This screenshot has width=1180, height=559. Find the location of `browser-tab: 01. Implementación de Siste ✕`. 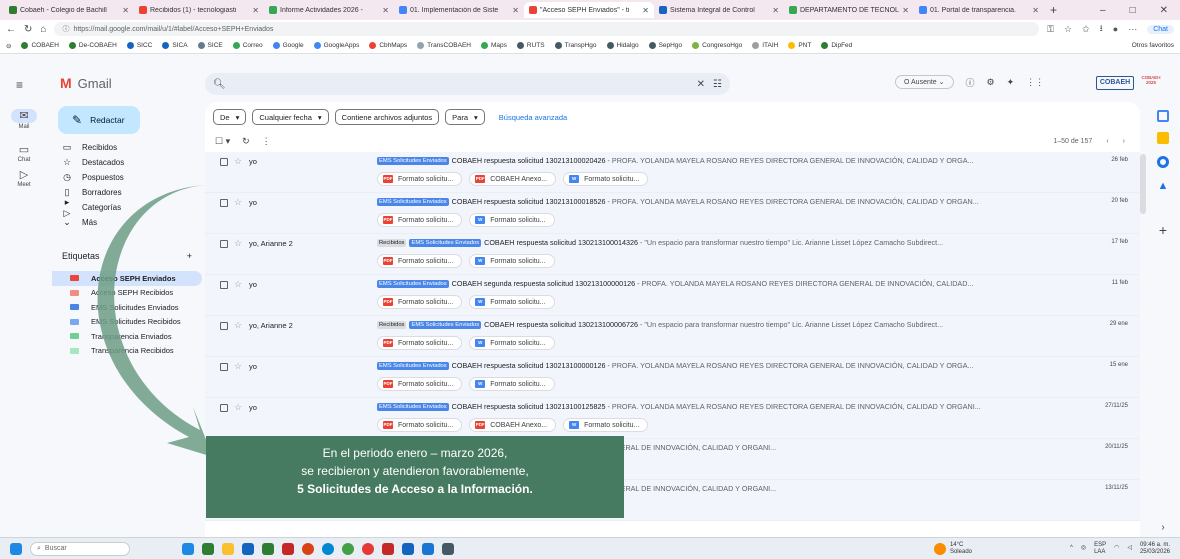

browser-tab: 01. Implementación de Siste ✕ is located at coordinates (459, 10).